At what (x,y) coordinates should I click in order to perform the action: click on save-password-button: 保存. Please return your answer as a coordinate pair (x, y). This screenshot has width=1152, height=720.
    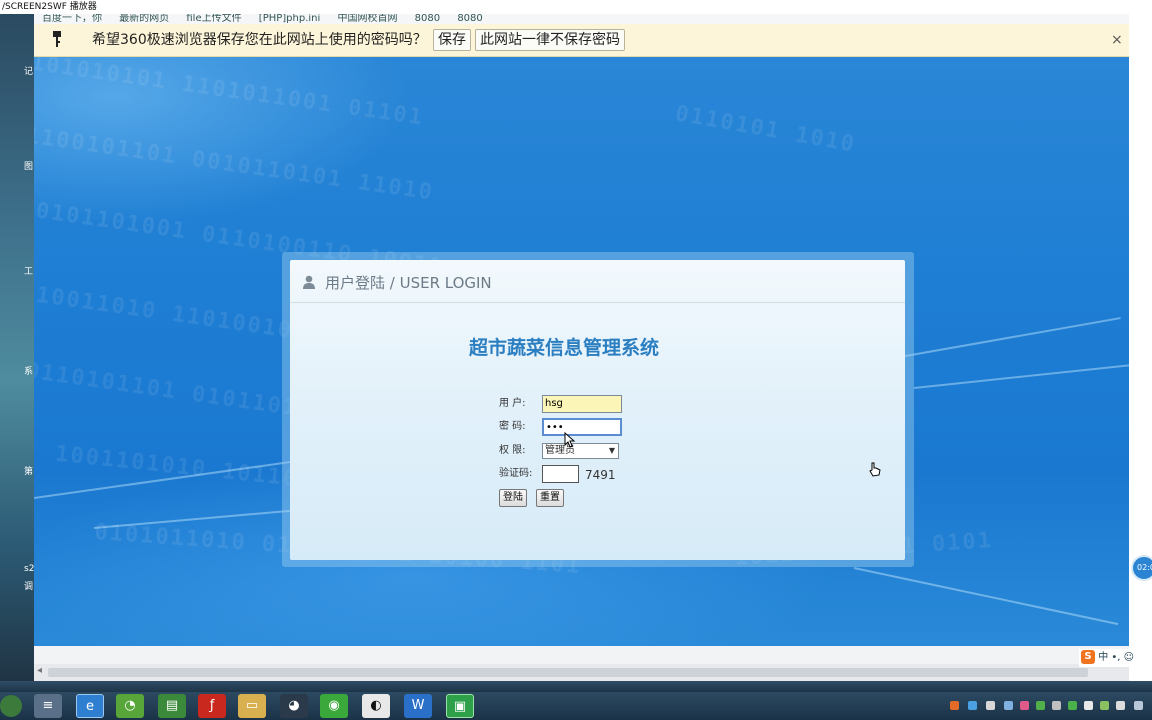
    Looking at the image, I should click on (452, 40).